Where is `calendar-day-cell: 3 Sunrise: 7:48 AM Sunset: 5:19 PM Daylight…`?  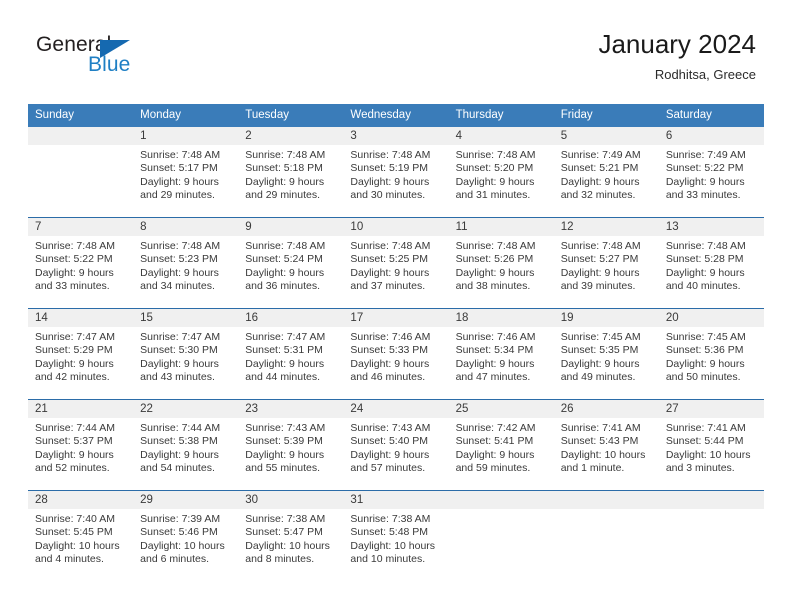
calendar-day-cell: 3 Sunrise: 7:48 AM Sunset: 5:19 PM Daylight… is located at coordinates (396, 172).